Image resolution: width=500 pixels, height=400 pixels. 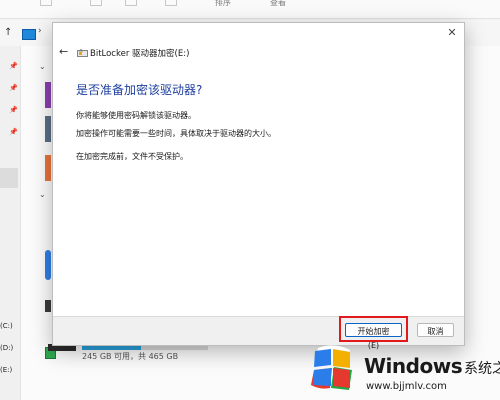 What do you see at coordinates (6, 348) in the screenshot?
I see `sidebar-drive-d: (D:)` at bounding box center [6, 348].